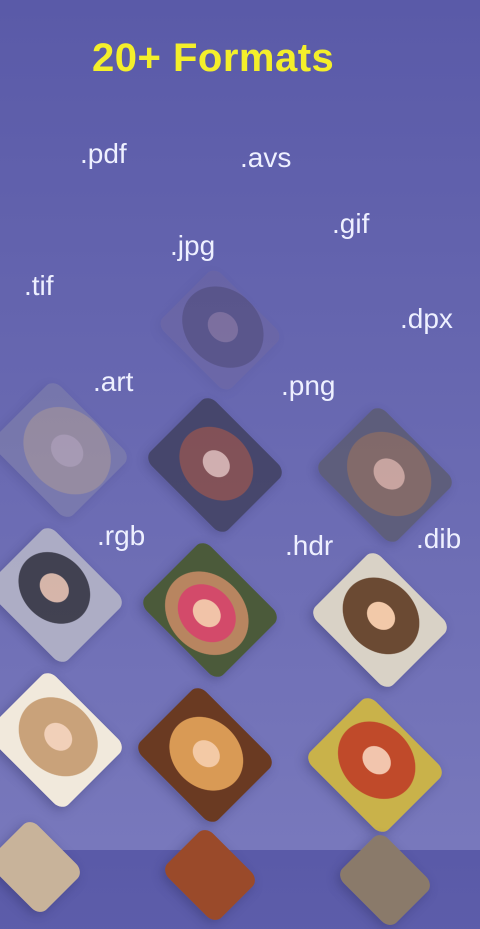  What do you see at coordinates (426, 318) in the screenshot?
I see `format-label-dpx: .dpx` at bounding box center [426, 318].